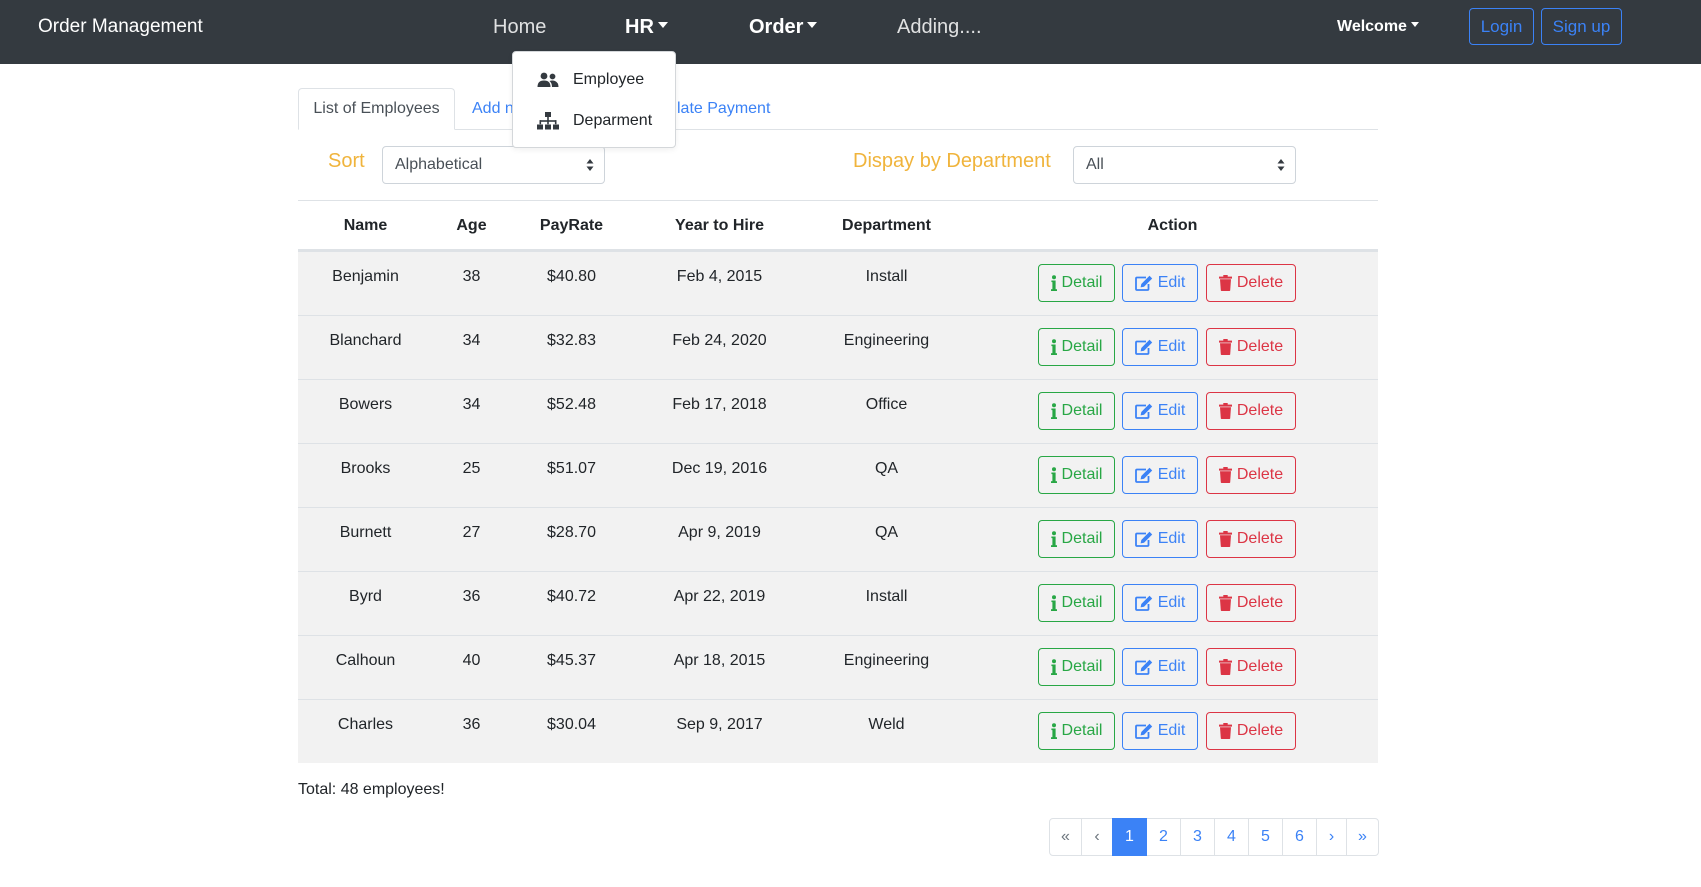 The height and width of the screenshot is (887, 1701). What do you see at coordinates (1581, 26) in the screenshot?
I see `signup-button: Sign up` at bounding box center [1581, 26].